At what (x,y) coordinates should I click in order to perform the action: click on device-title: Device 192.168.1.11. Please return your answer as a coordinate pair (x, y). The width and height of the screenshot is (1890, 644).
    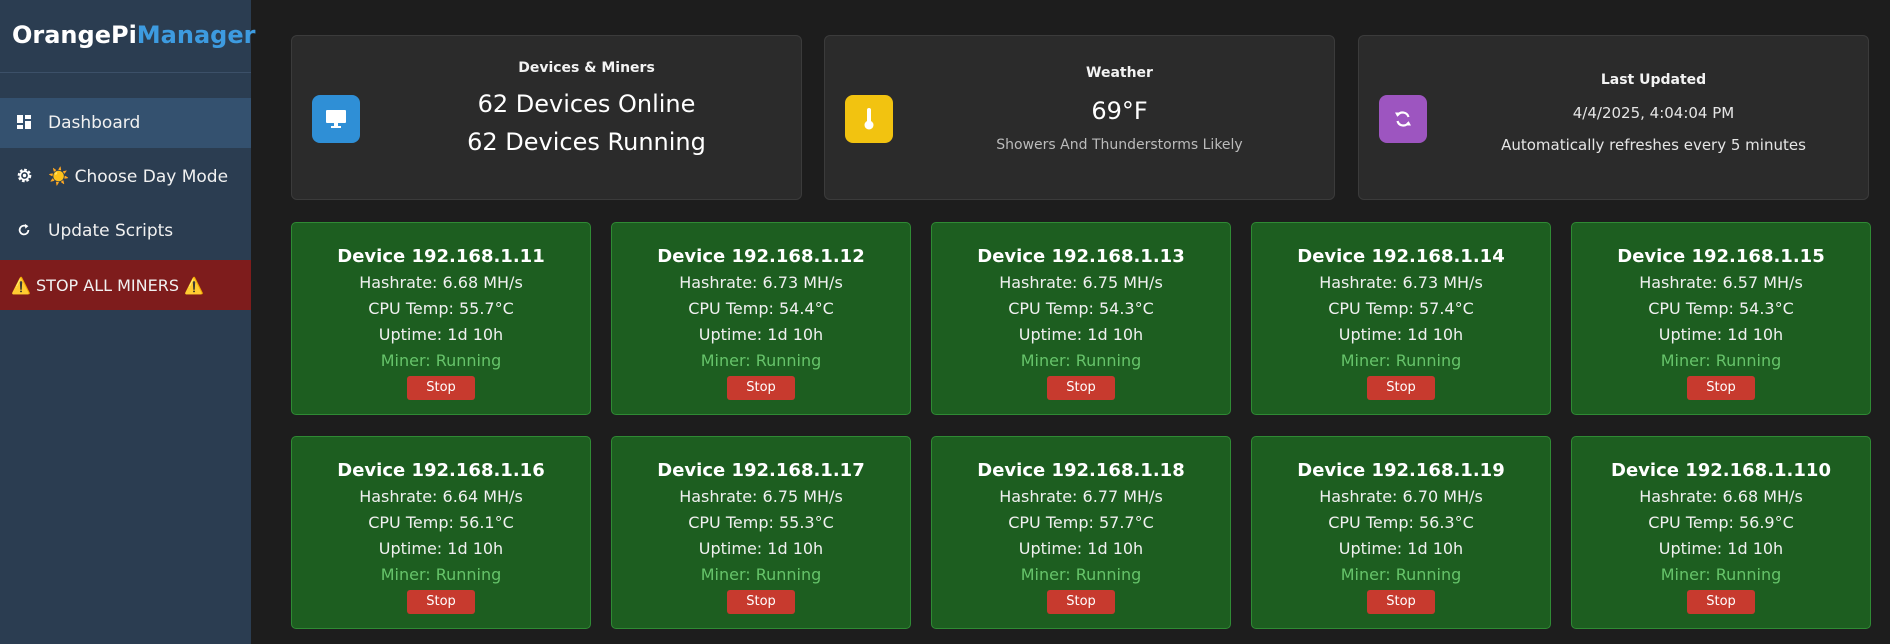
    Looking at the image, I should click on (441, 256).